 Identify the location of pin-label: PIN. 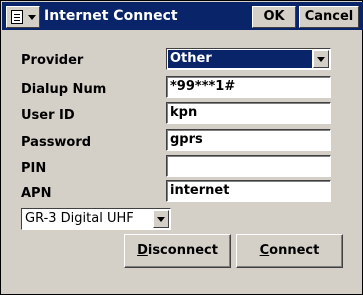
(34, 168).